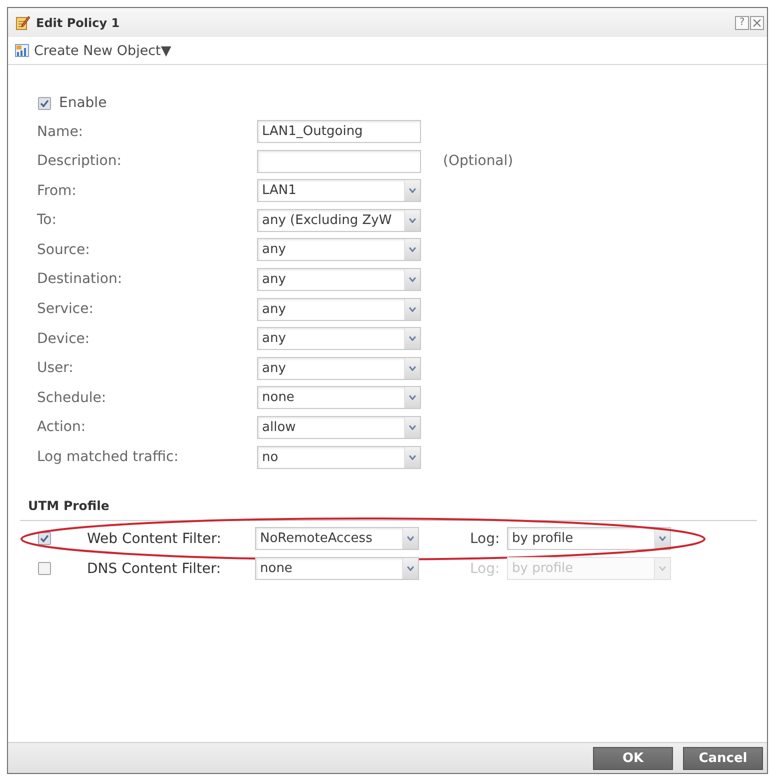 This screenshot has width=770, height=776. Describe the element at coordinates (23, 22) in the screenshot. I see `notepad-pencil-icon` at that location.